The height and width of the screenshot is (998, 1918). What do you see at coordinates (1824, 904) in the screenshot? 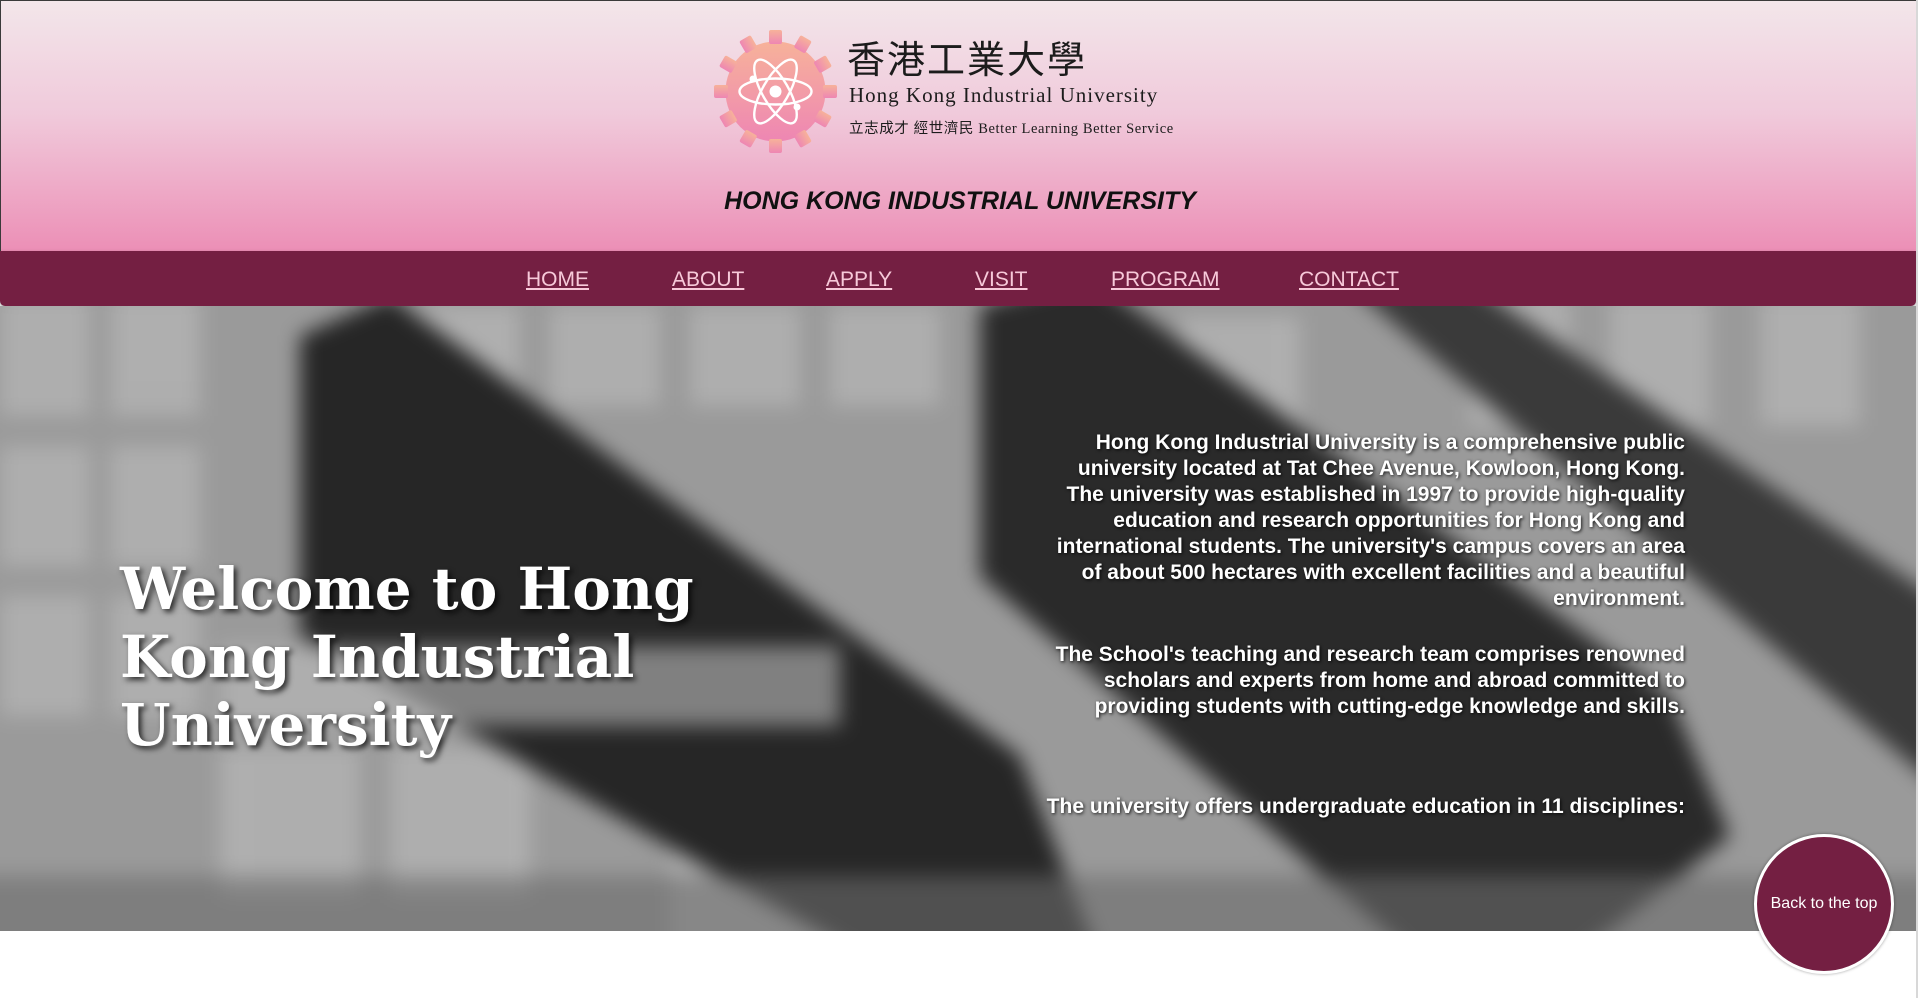
I see `back-to-top-button: Back to the top` at bounding box center [1824, 904].